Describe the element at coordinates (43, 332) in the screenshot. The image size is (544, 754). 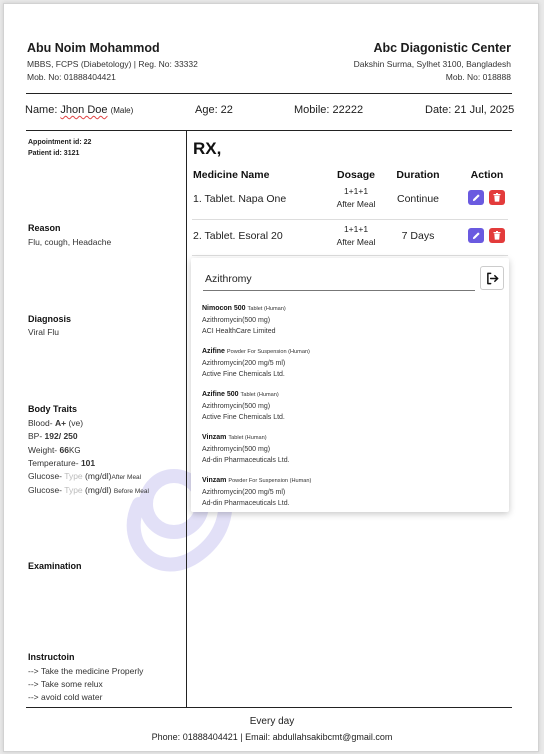
I see `diagnosis-text: Viral Flu` at that location.